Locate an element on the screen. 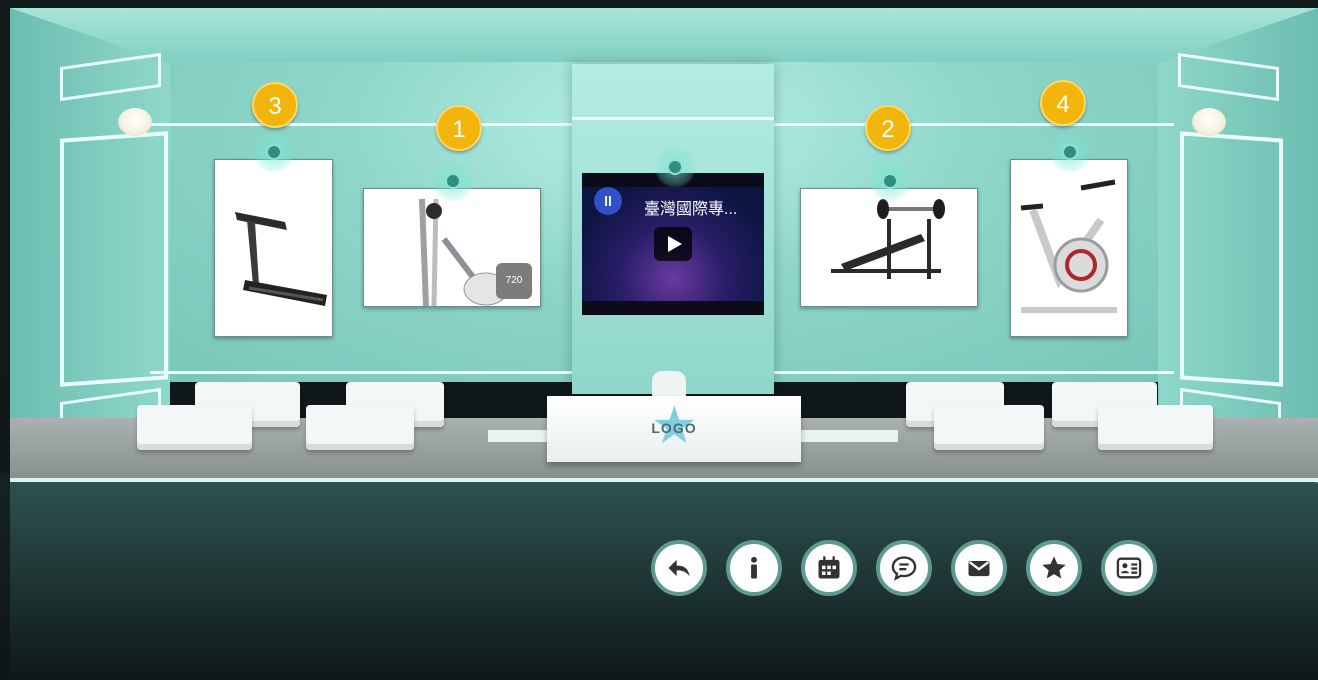  play-button-icon is located at coordinates (673, 244).